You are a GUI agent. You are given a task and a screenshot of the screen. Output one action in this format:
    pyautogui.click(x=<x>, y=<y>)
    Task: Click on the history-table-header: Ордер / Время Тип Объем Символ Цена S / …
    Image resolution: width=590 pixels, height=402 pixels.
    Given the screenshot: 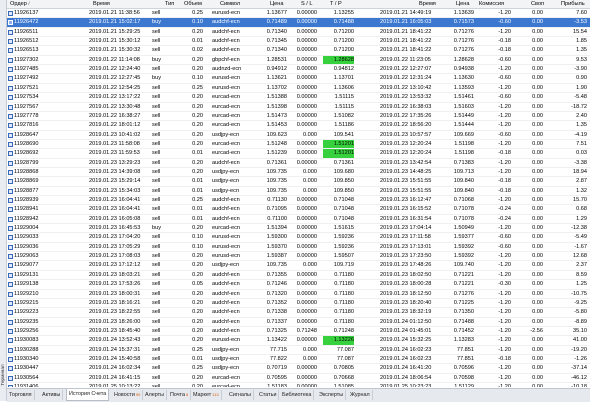 What is the action you would take?
    pyautogui.click(x=298, y=4)
    